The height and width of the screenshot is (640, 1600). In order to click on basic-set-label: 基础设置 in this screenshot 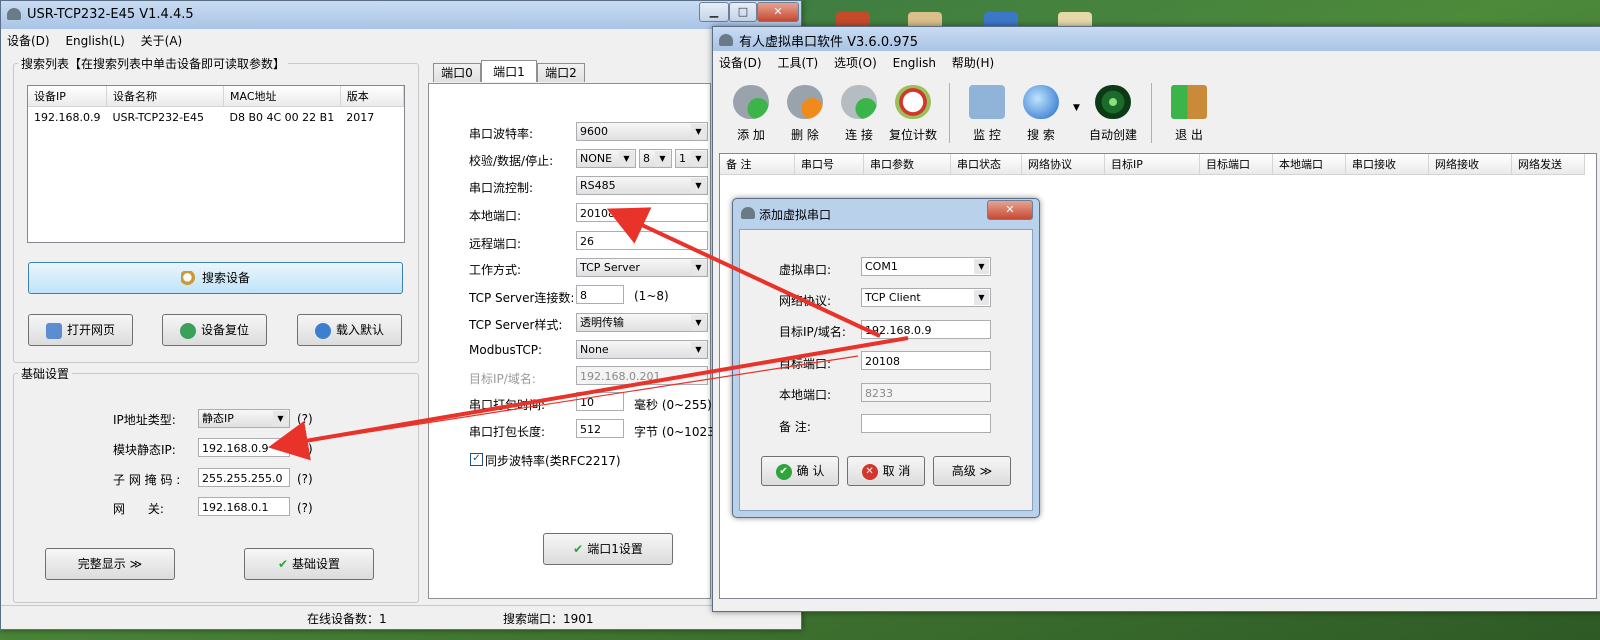, I will do `click(316, 564)`.